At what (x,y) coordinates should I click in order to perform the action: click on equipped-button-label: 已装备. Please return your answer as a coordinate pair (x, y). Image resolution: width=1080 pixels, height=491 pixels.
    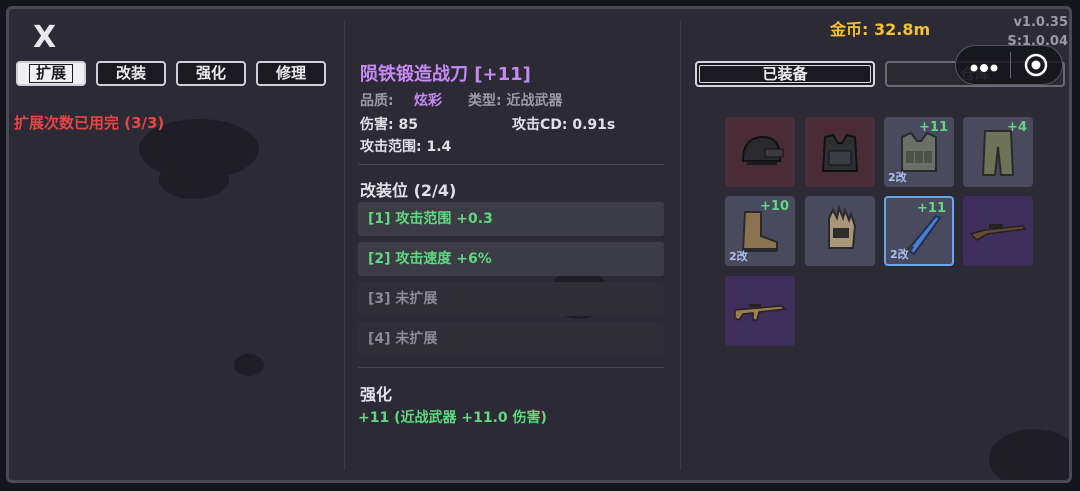
    Looking at the image, I should click on (785, 74).